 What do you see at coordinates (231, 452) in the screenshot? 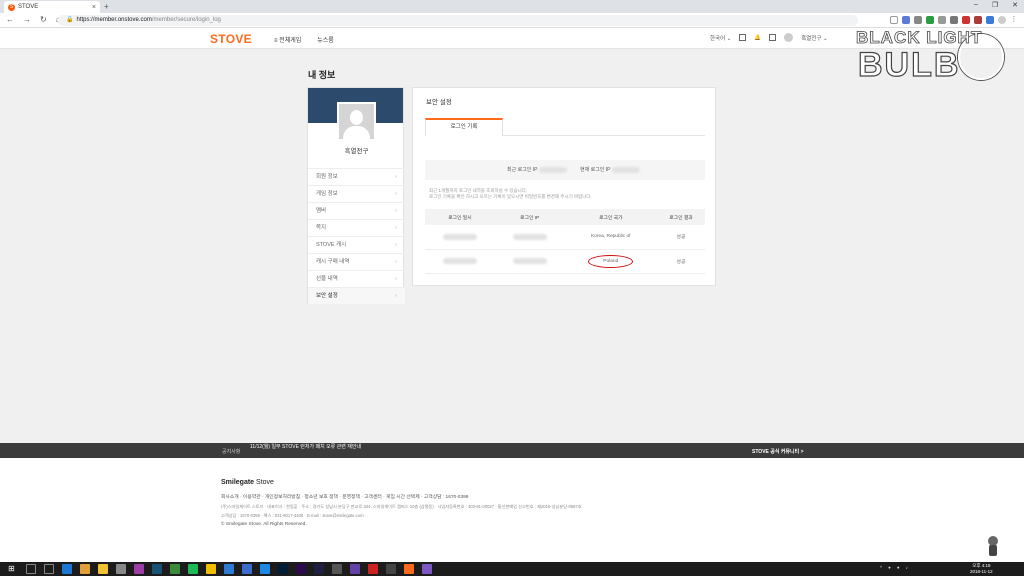
I see `notice-label: 공지사항` at bounding box center [231, 452].